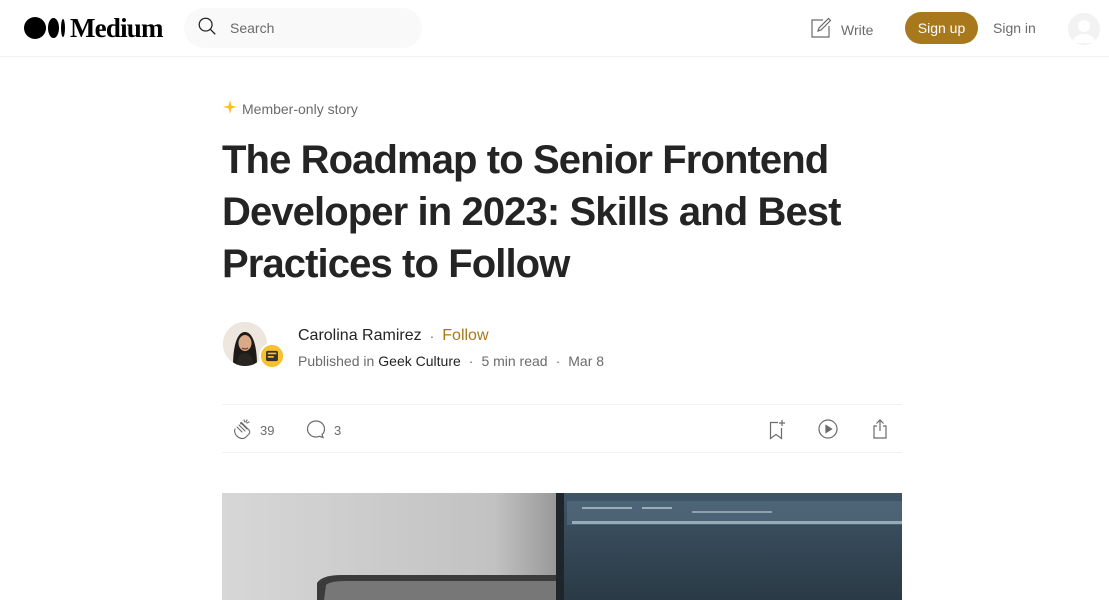  I want to click on play-icon, so click(828, 430).